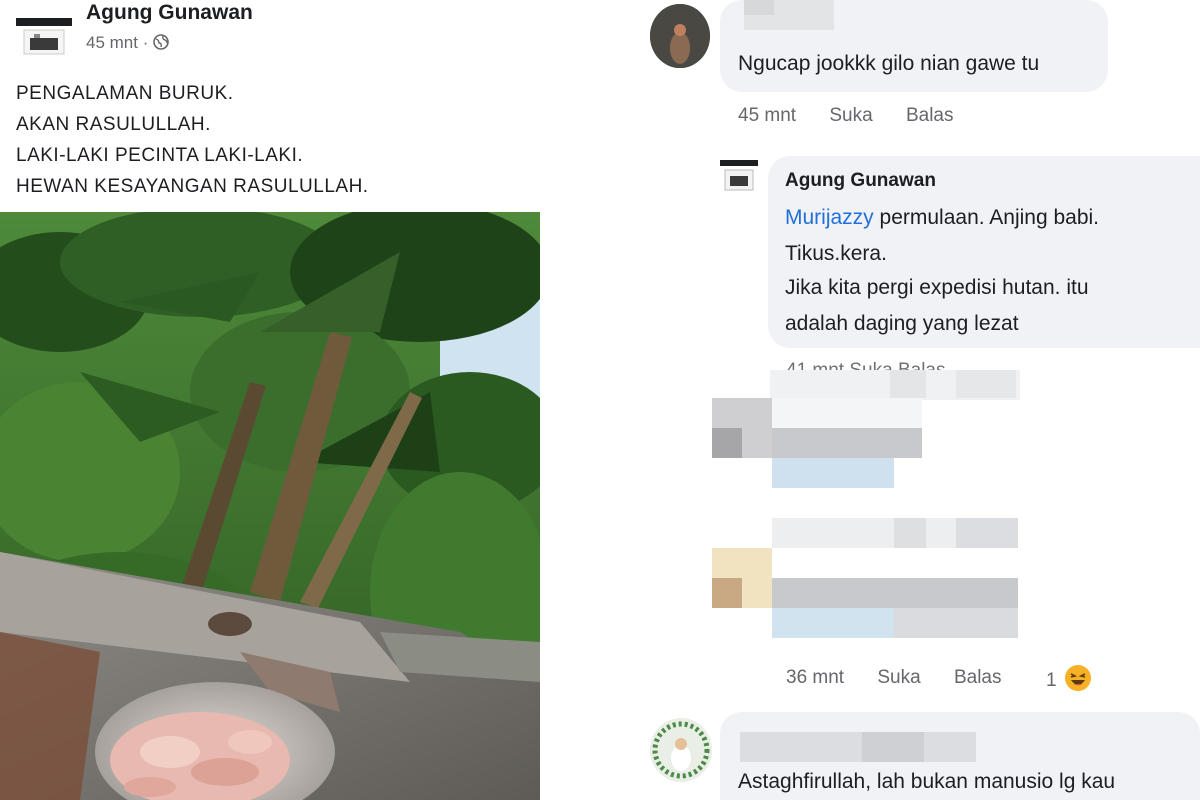 The width and height of the screenshot is (1200, 800). I want to click on comment-text-rest: permulaan. Anjing babi., so click(986, 217).